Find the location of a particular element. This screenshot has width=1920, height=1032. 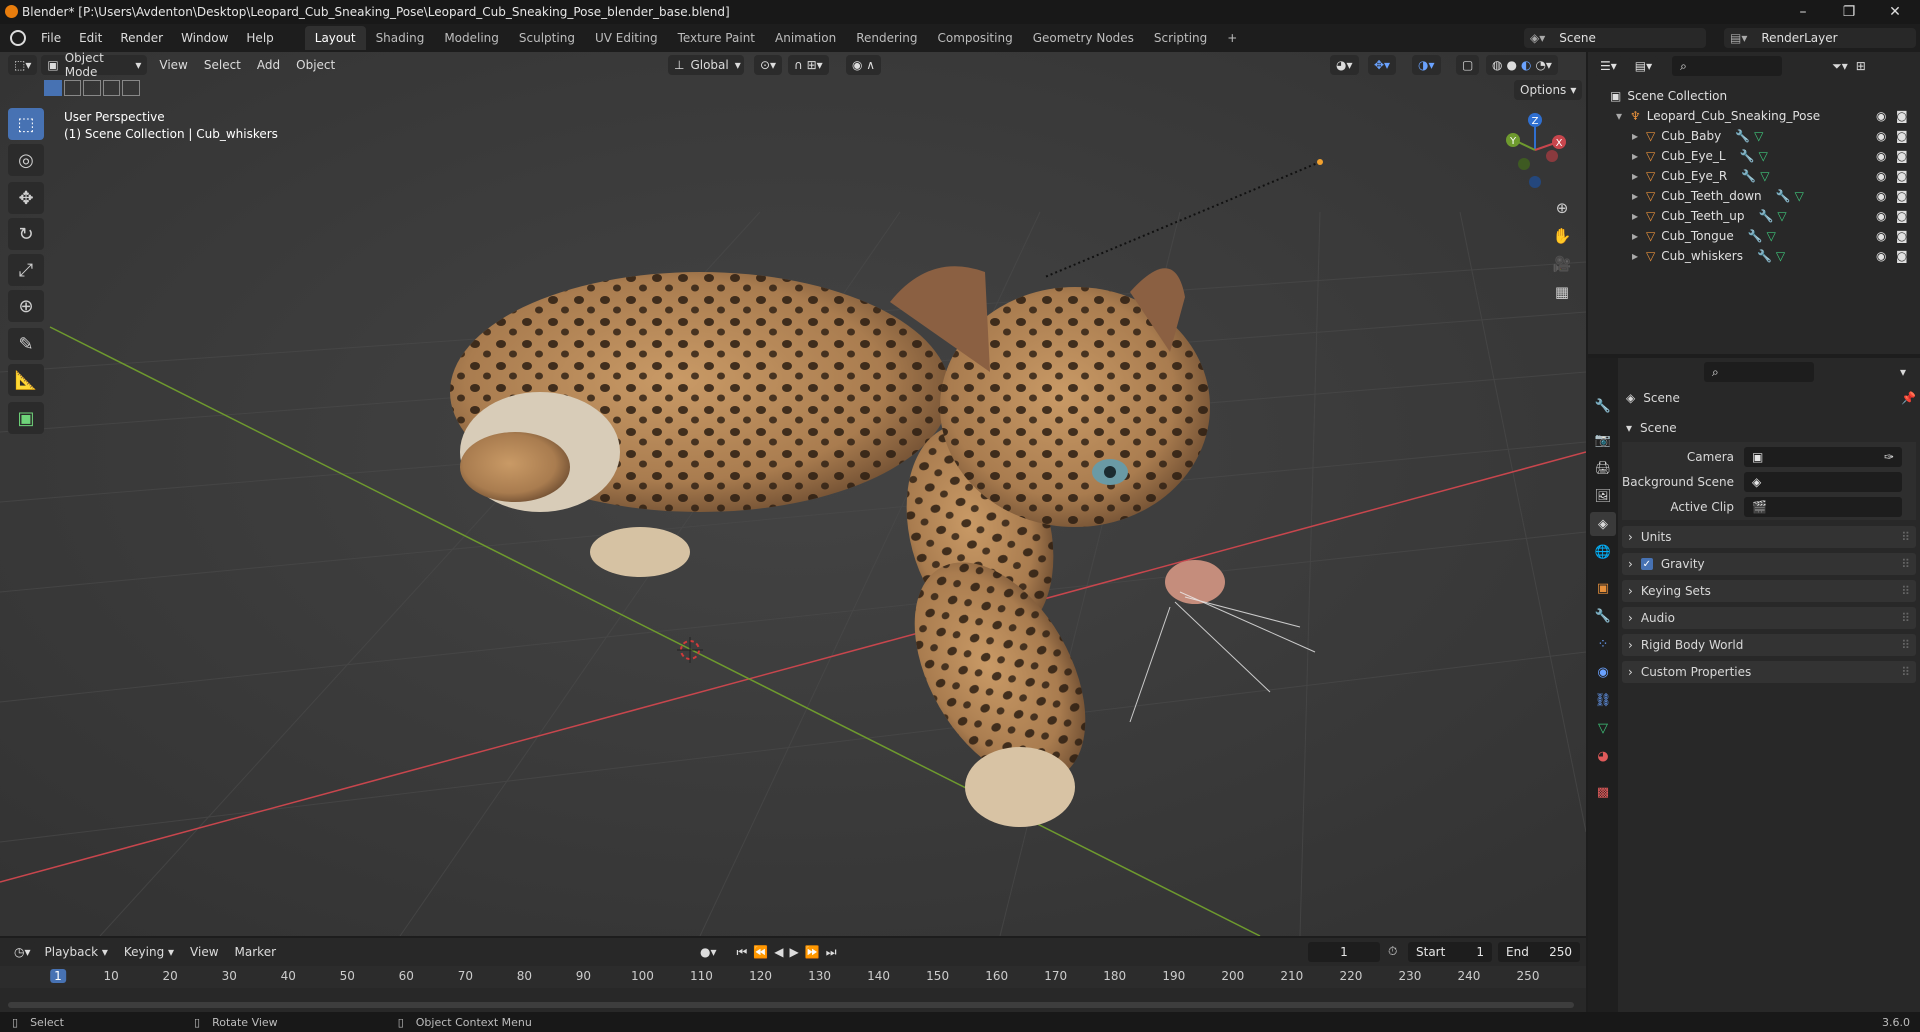

visibility-button: ◕▾ is located at coordinates (1344, 65).